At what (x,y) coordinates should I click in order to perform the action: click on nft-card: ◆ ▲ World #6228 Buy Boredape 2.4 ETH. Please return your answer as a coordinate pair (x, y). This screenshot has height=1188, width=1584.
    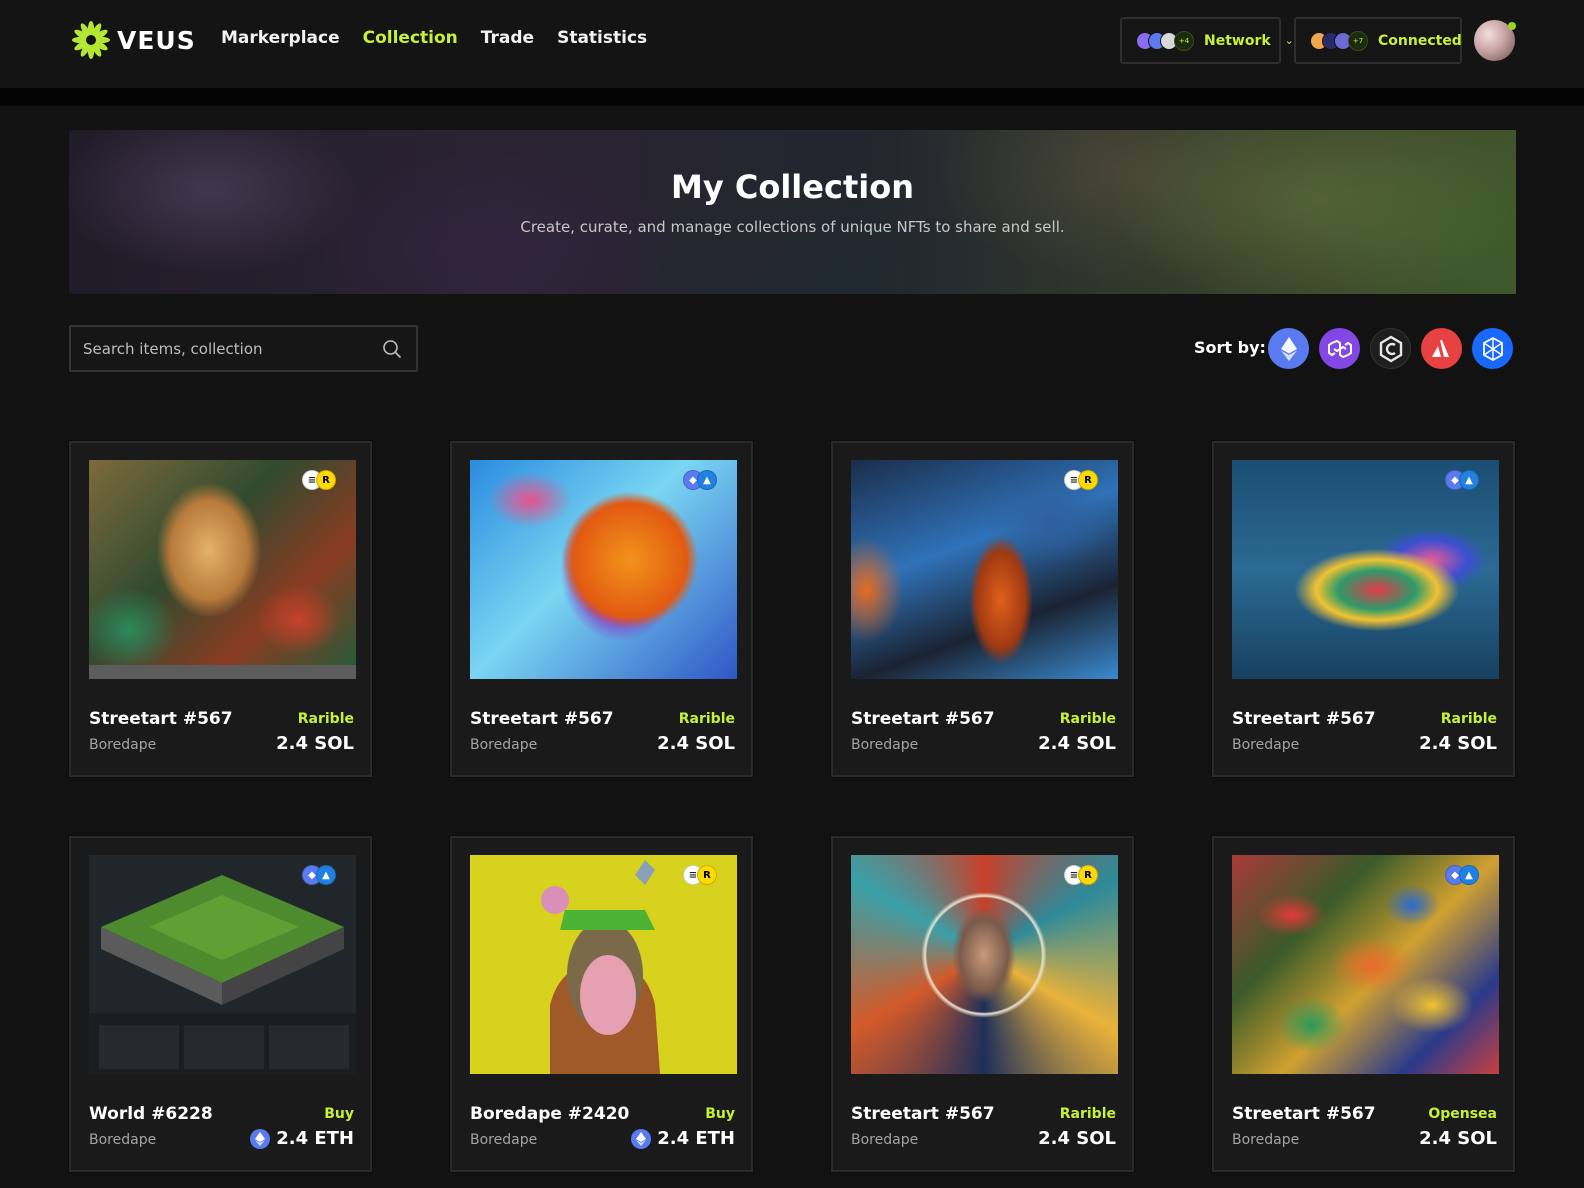
    Looking at the image, I should click on (220, 1004).